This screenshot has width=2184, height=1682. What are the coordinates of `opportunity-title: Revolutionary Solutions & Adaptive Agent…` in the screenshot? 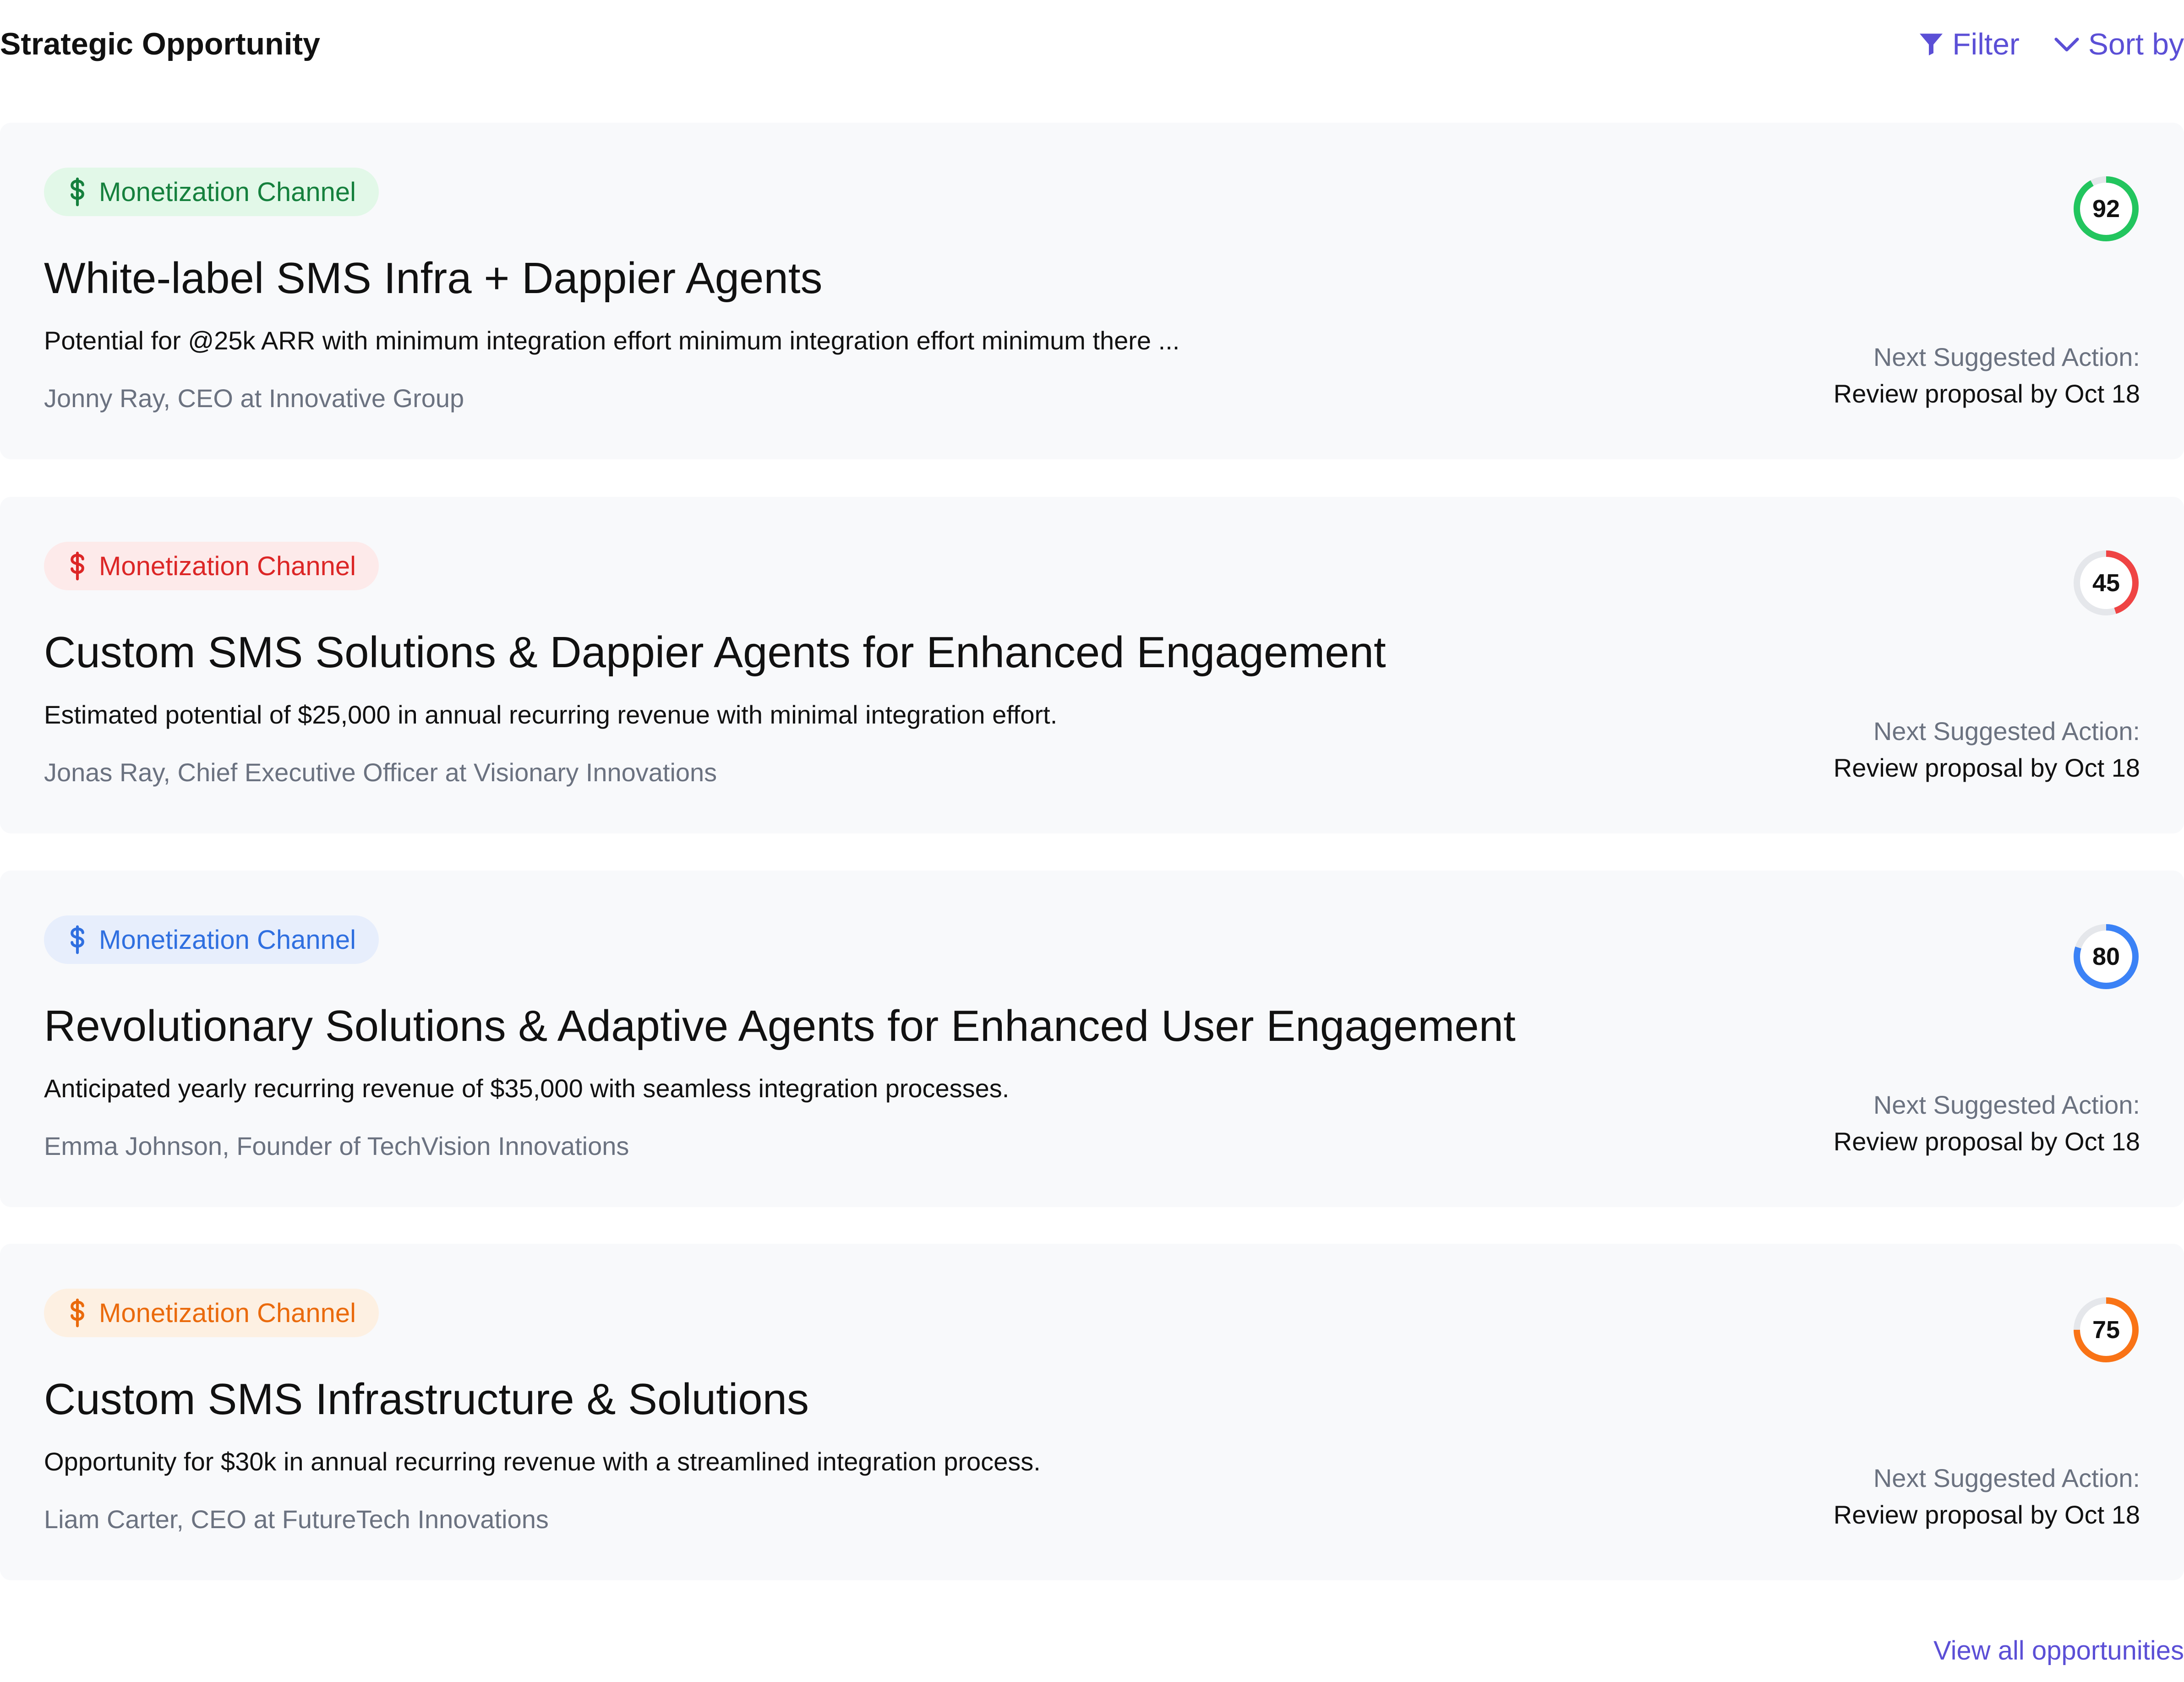 It's located at (780, 1026).